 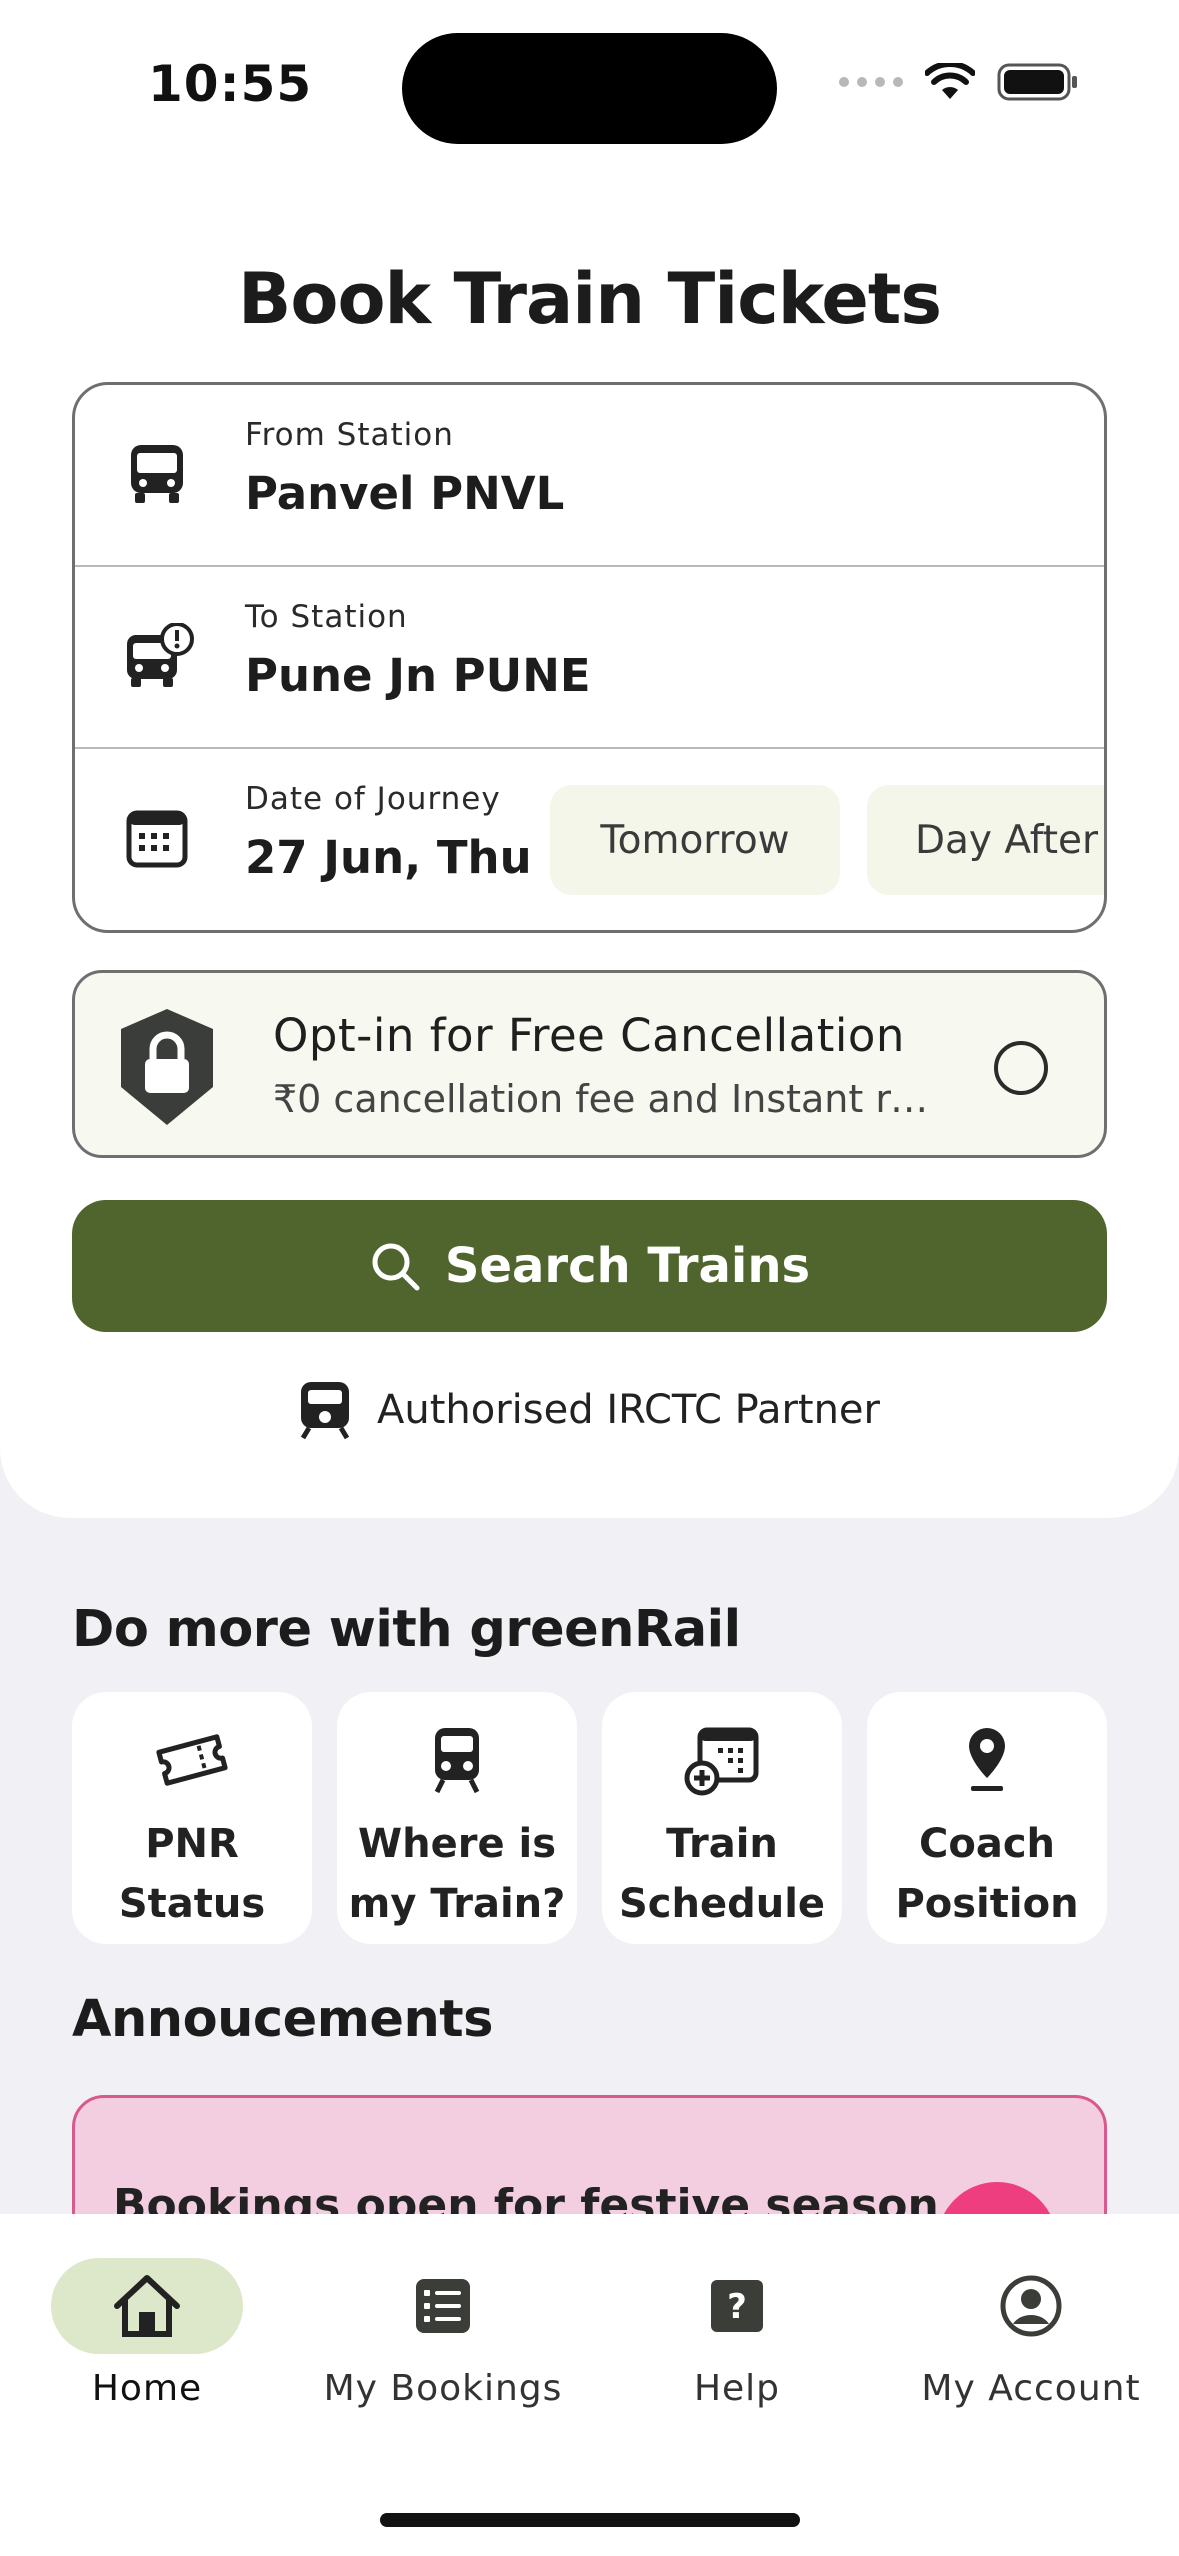 I want to click on tab-home-label: Home, so click(x=147, y=2388).